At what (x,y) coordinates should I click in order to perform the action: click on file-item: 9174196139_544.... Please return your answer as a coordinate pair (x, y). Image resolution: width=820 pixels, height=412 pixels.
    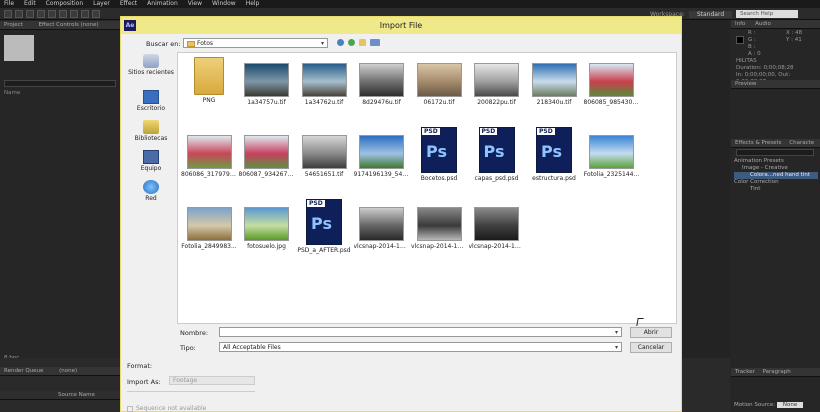
    Looking at the image, I should click on (382, 156).